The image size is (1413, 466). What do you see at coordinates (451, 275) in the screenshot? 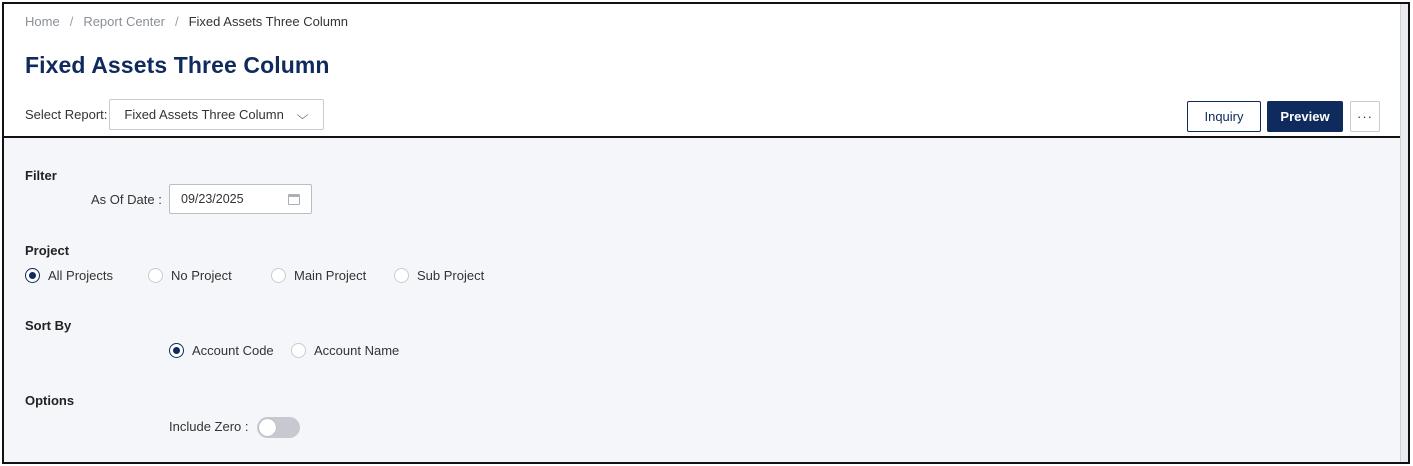
I see `radio-label: Sub Project` at bounding box center [451, 275].